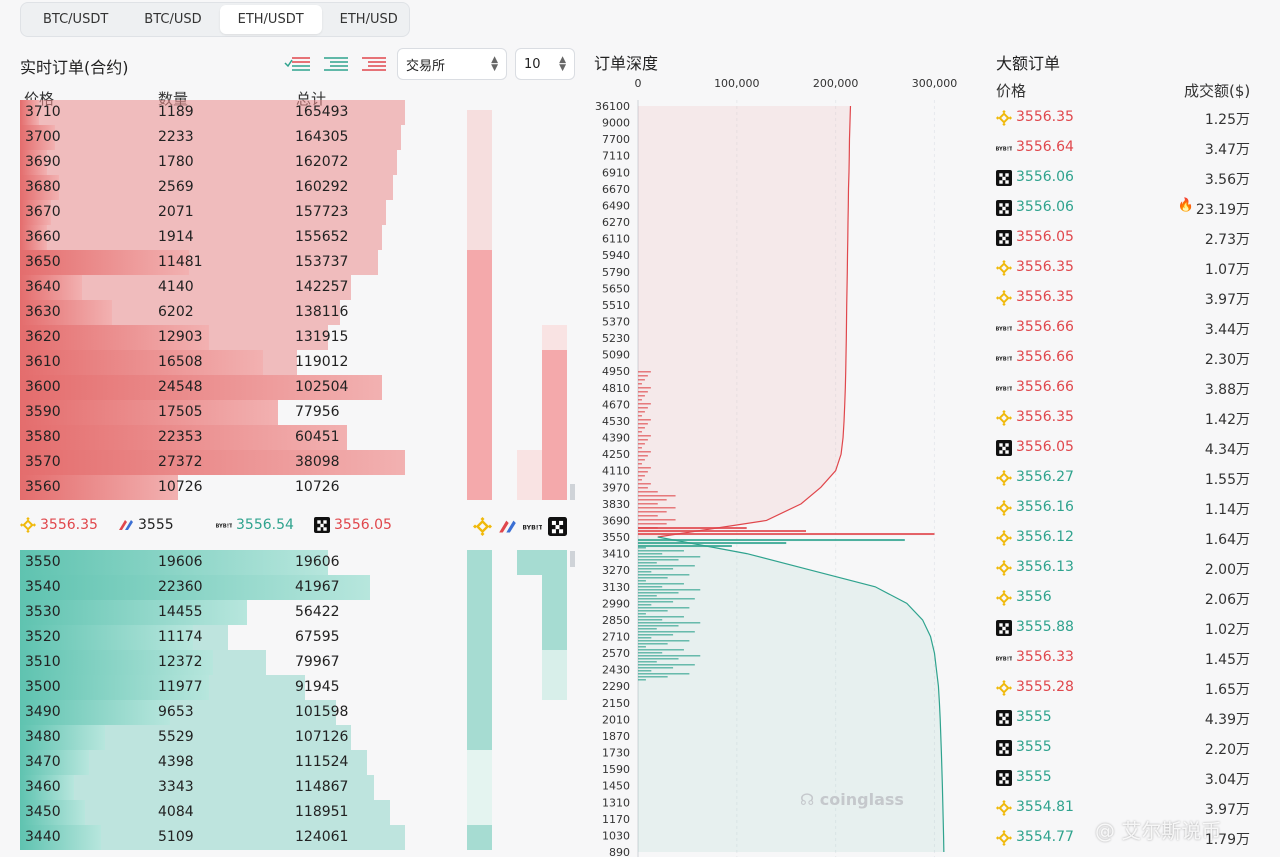 Image resolution: width=1280 pixels, height=857 pixels. Describe the element at coordinates (1123, 148) in the screenshot. I see `large-order-row: BYB!T 3556.64 3.47万` at that location.